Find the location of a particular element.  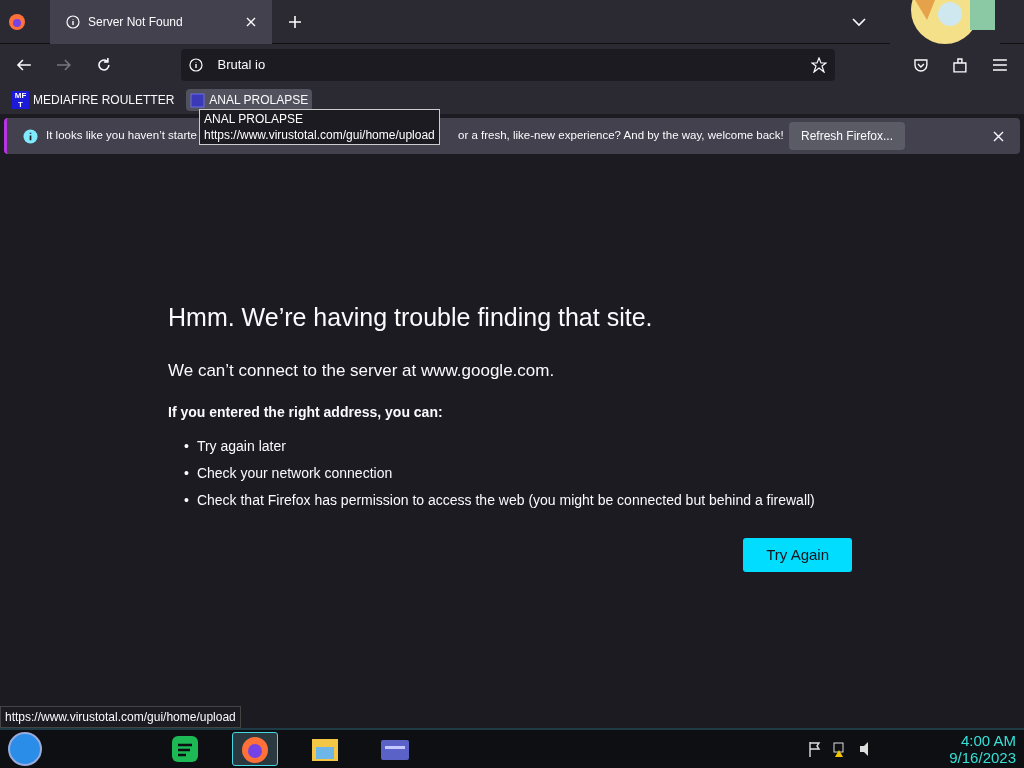

clock: 4:00 AM 9/16/2023 is located at coordinates (982, 749).